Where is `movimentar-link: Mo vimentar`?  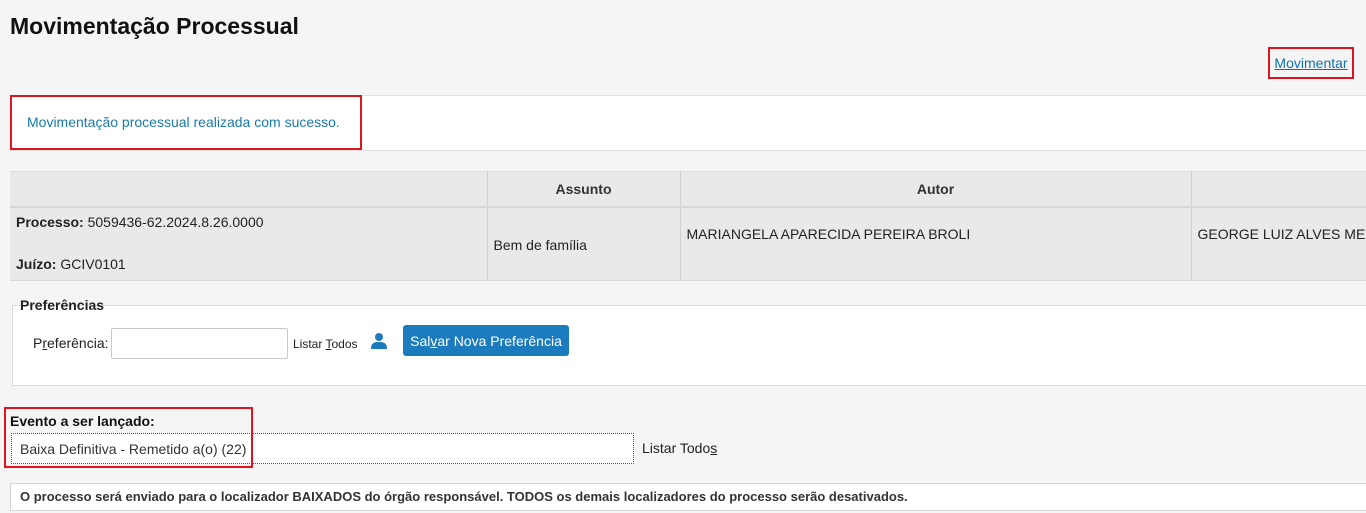
movimentar-link: Mo vimentar is located at coordinates (1311, 63).